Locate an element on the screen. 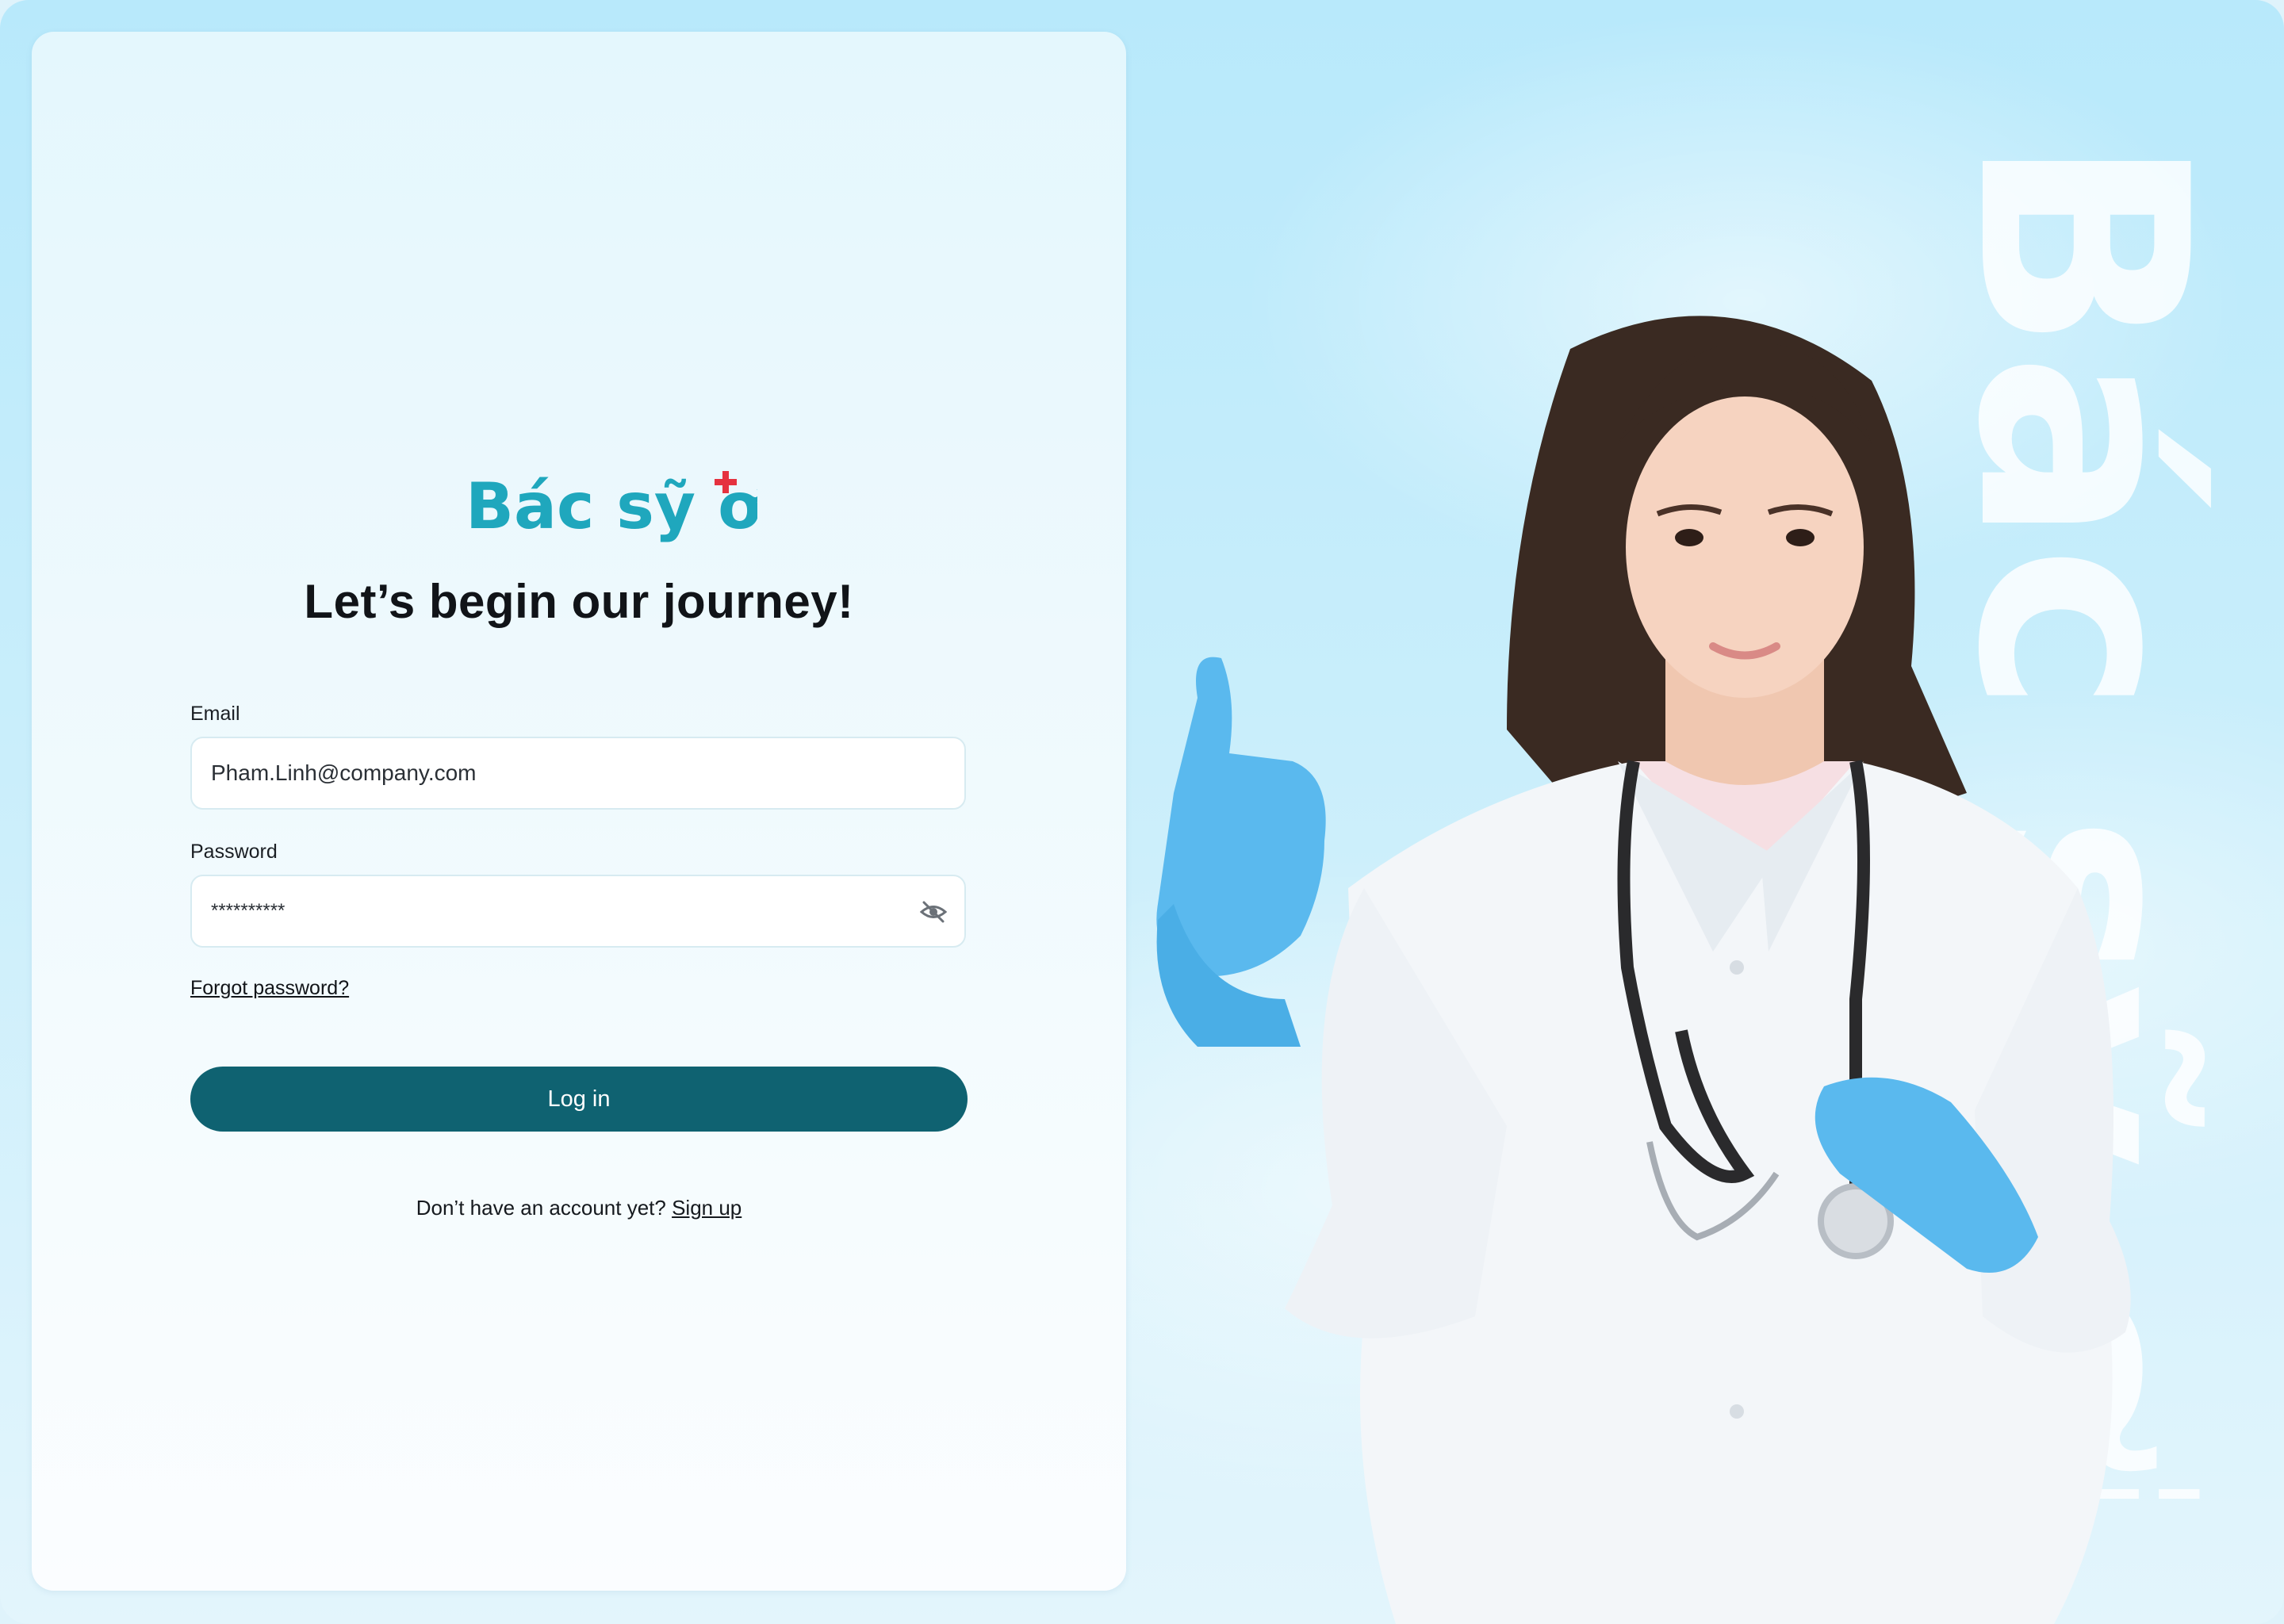 Image resolution: width=2284 pixels, height=1624 pixels. signup-link: Sign up is located at coordinates (707, 1208).